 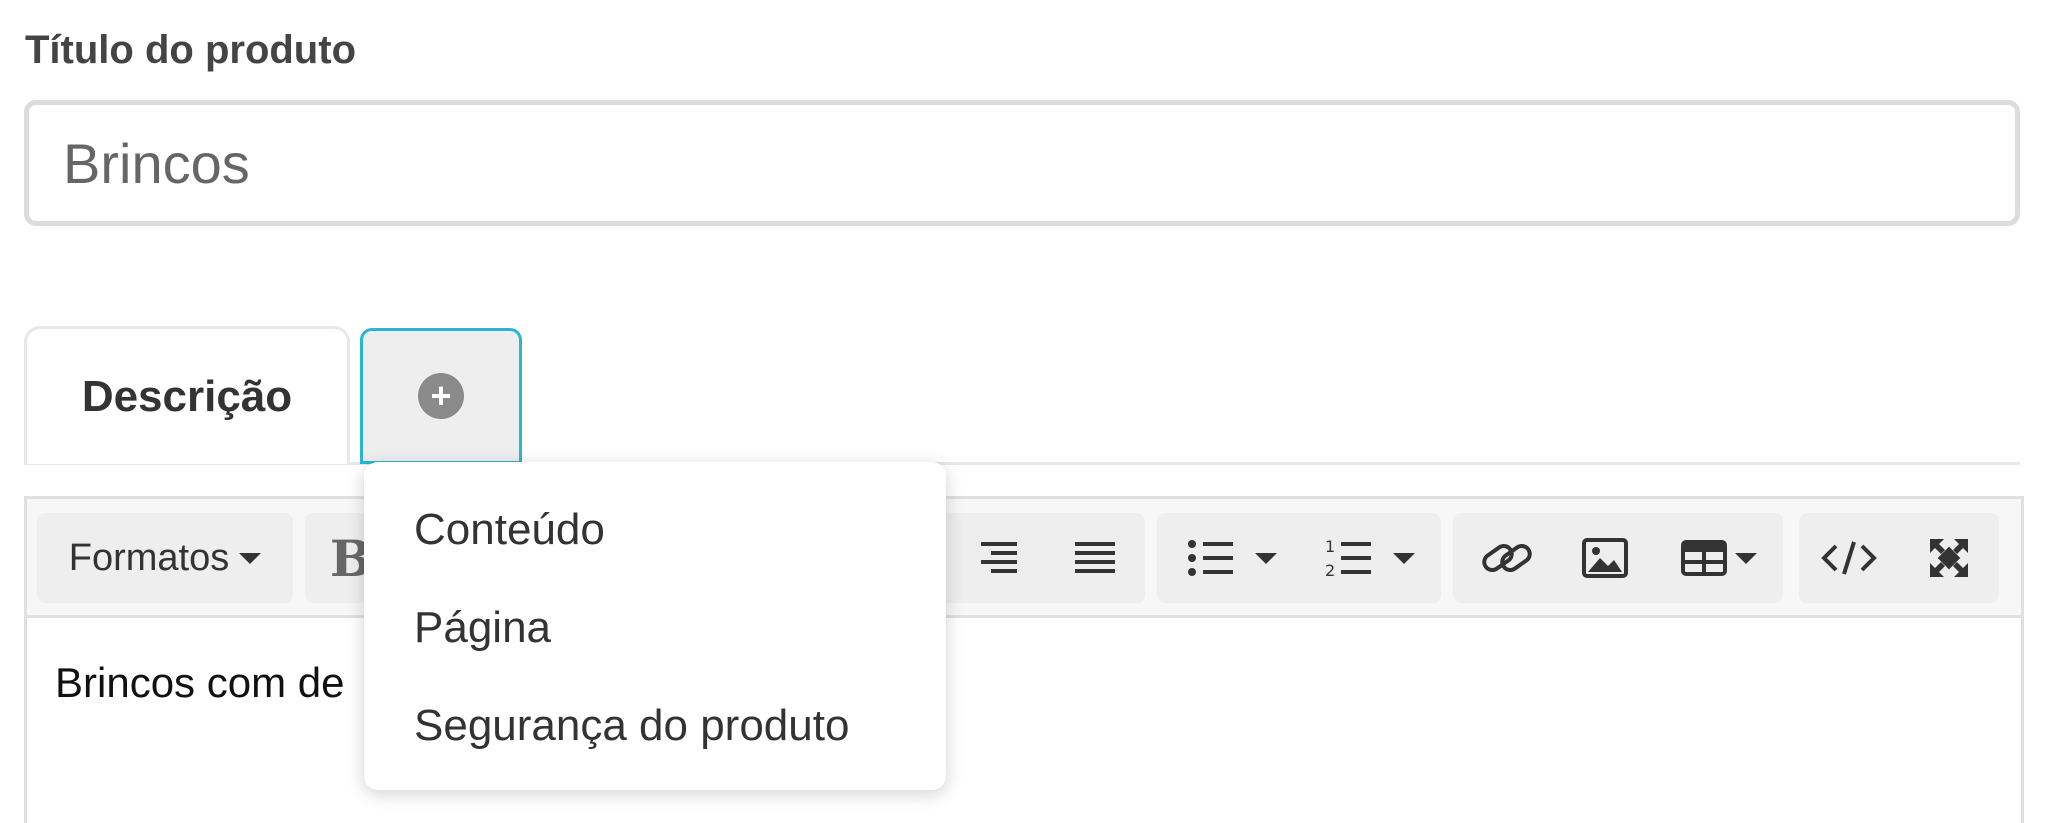 What do you see at coordinates (1330, 546) in the screenshot?
I see `svg-text: 1` at bounding box center [1330, 546].